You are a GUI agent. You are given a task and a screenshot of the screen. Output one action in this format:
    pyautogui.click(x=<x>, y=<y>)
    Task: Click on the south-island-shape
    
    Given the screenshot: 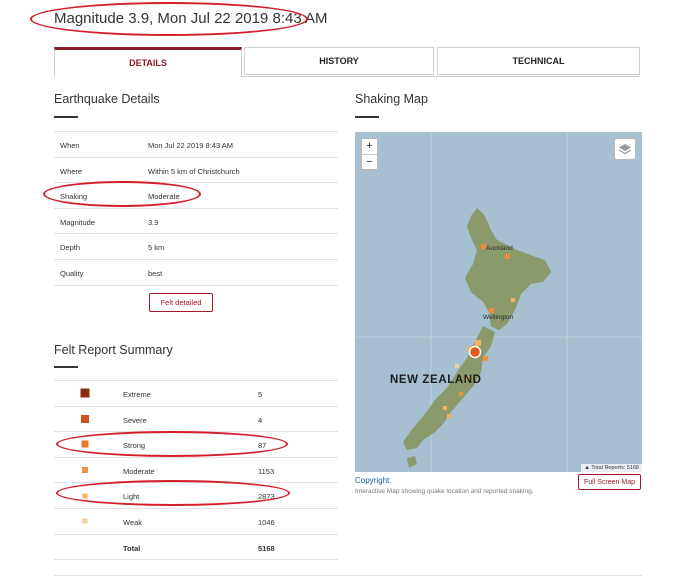 What is the action you would take?
    pyautogui.click(x=449, y=388)
    